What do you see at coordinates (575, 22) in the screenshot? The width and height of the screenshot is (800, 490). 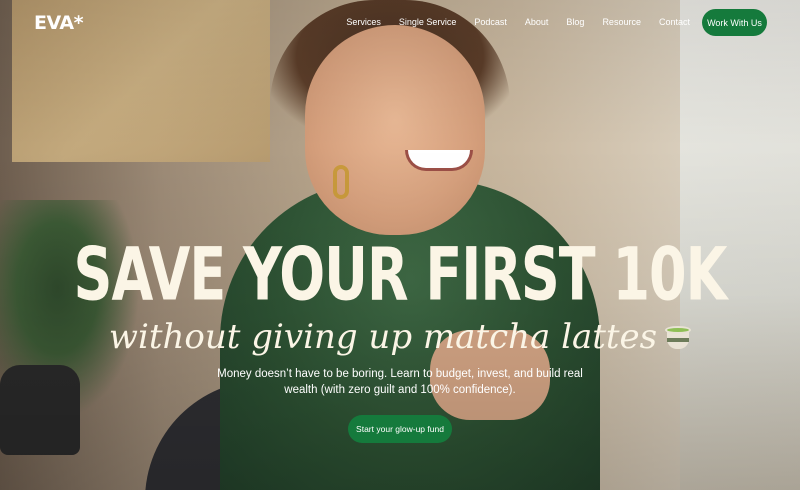 I see `nav-item-blog: Blog` at bounding box center [575, 22].